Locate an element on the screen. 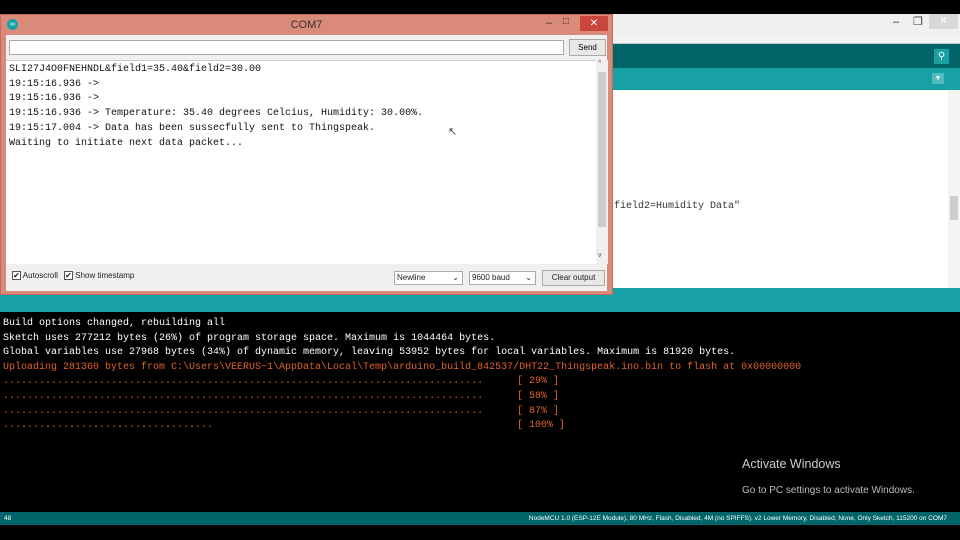  clear-output-button: Clear output is located at coordinates (573, 278).